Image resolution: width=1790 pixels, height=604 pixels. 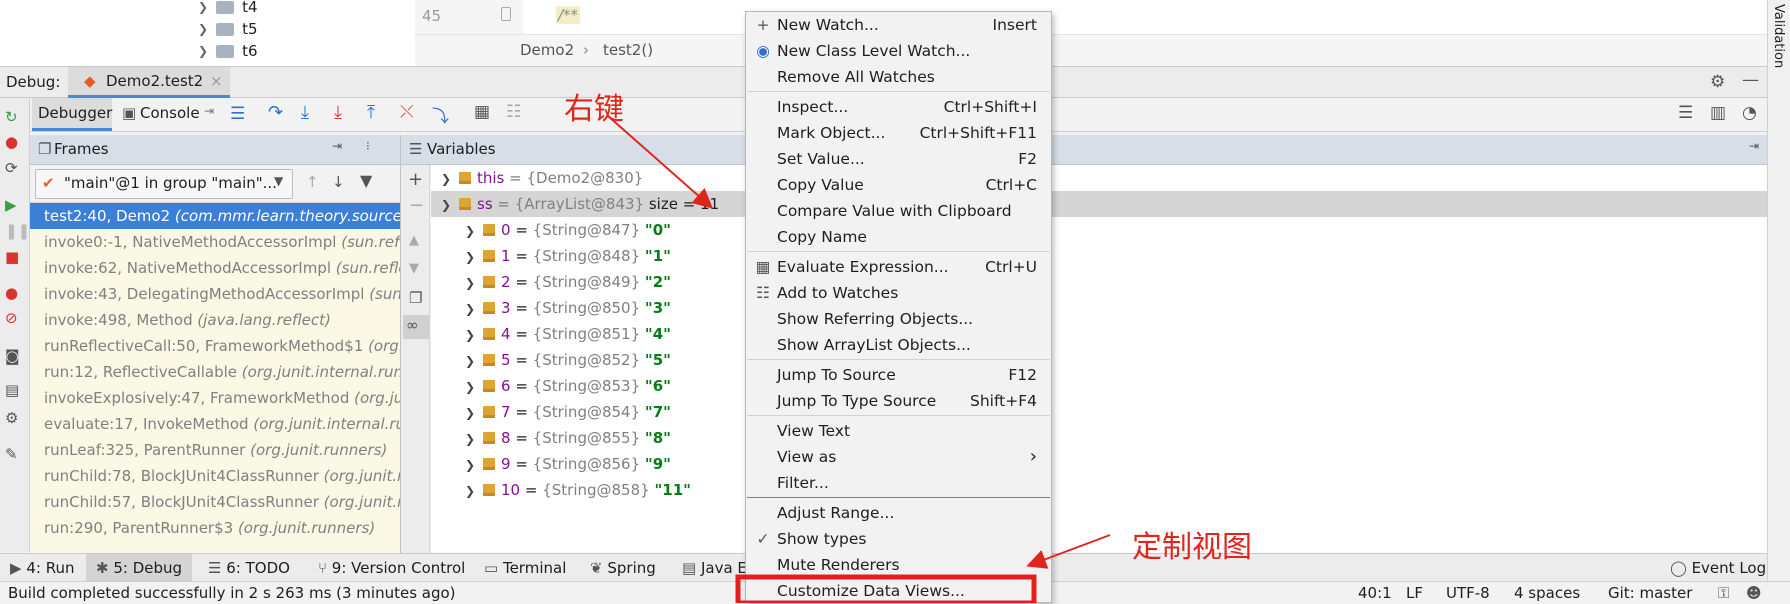 What do you see at coordinates (1192, 547) in the screenshot?
I see `annotation-custom-view: 定制视图` at bounding box center [1192, 547].